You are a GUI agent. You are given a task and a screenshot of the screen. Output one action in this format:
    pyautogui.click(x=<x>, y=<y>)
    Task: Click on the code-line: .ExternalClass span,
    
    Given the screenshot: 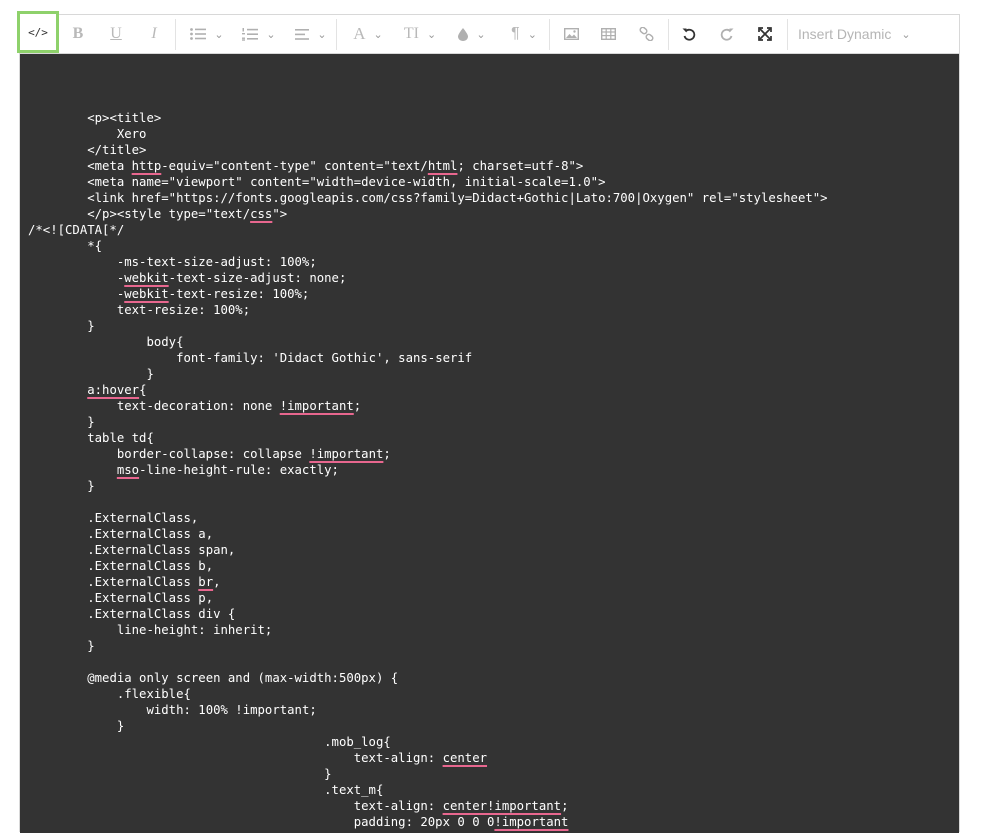 What is the action you would take?
    pyautogui.click(x=428, y=550)
    